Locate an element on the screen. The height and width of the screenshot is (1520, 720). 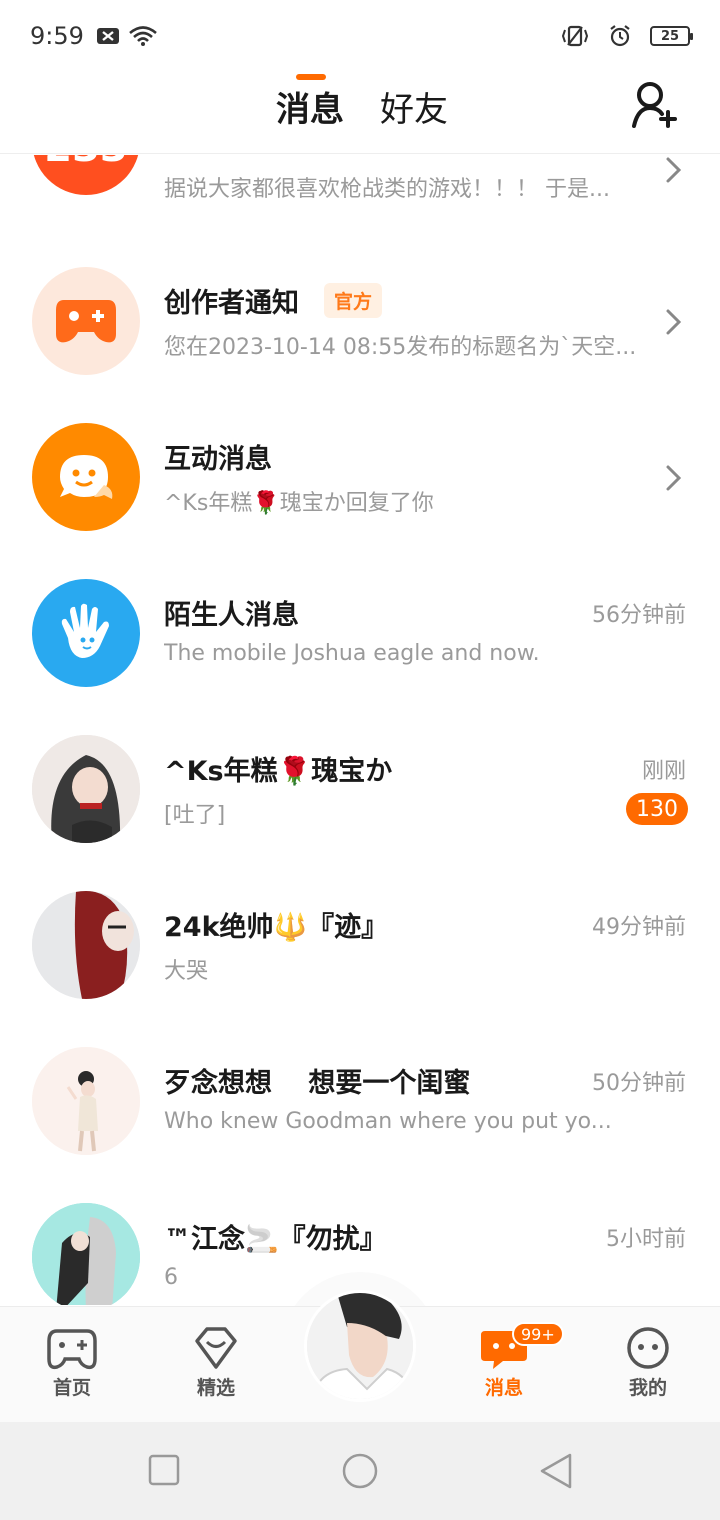
home-circle-icon is located at coordinates (360, 1471).